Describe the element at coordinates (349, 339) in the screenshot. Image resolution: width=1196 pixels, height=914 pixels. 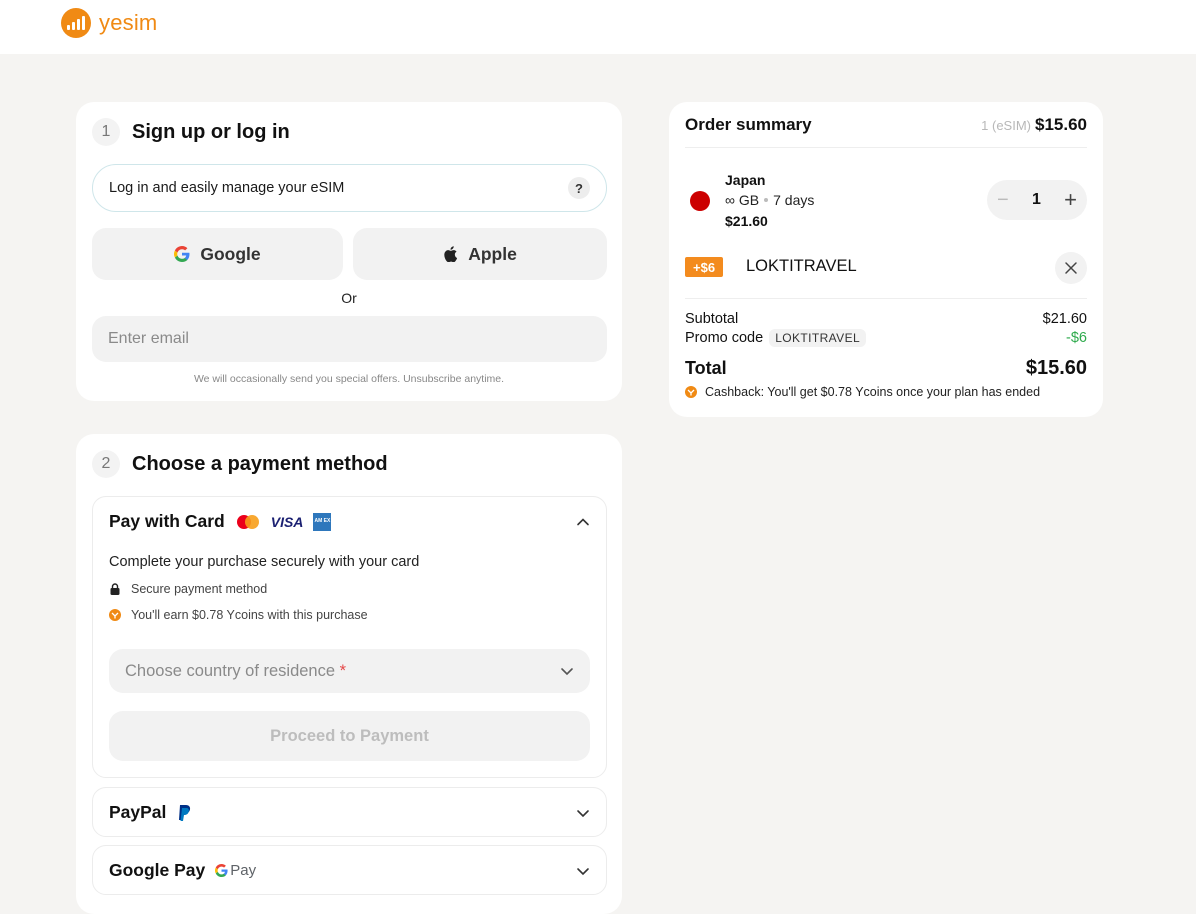
I see `email-input` at that location.